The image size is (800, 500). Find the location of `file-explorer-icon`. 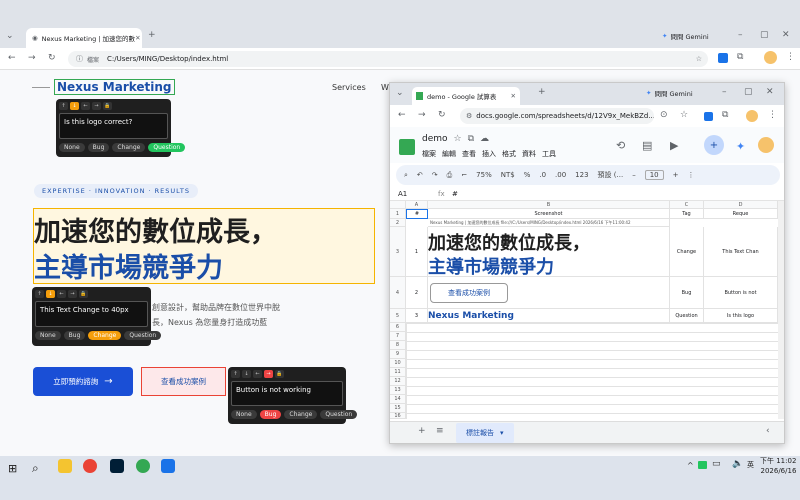

file-explorer-icon is located at coordinates (65, 466).